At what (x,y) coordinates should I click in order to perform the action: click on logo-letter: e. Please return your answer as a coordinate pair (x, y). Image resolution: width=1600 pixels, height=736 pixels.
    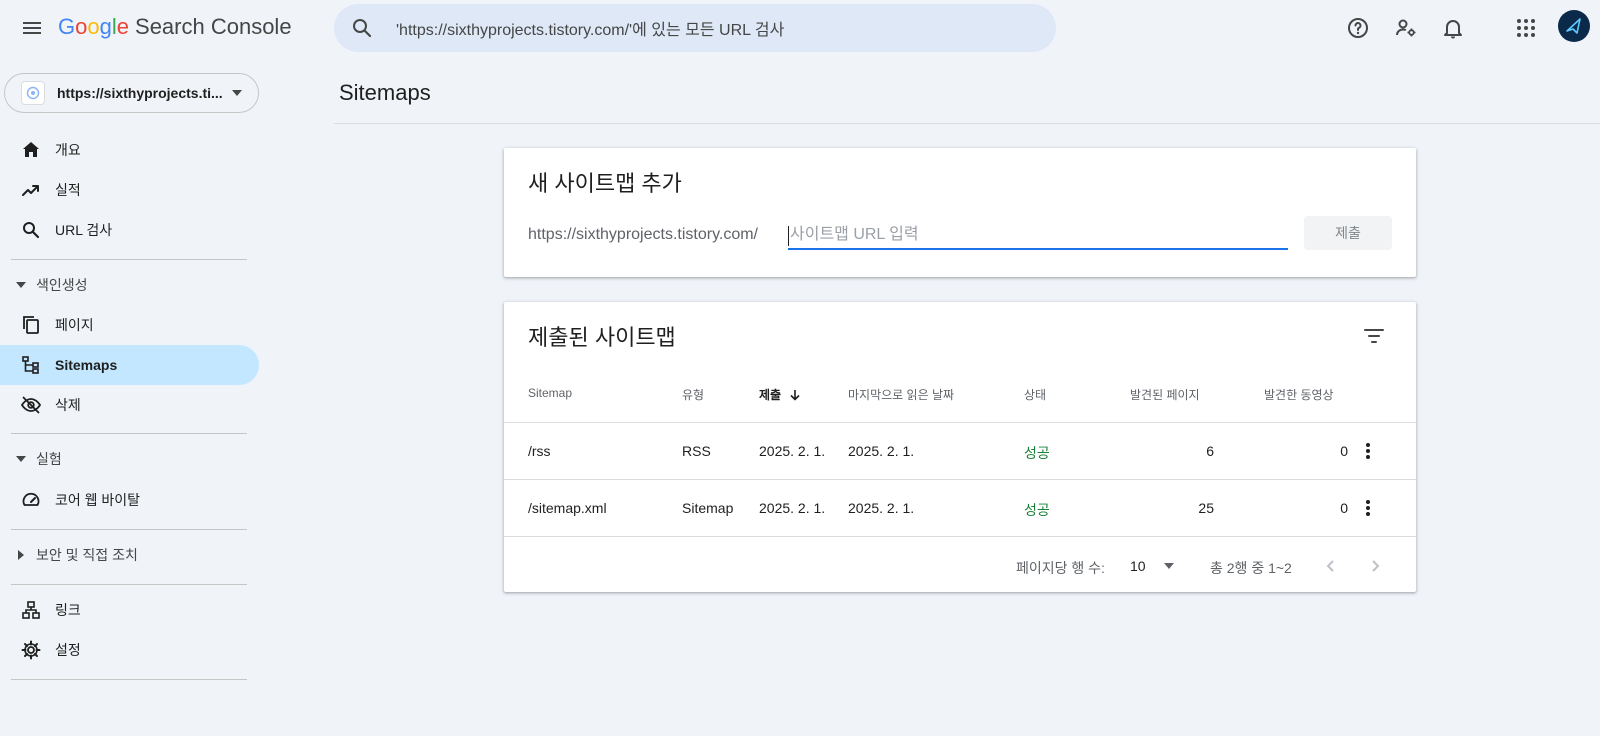
    Looking at the image, I should click on (123, 26).